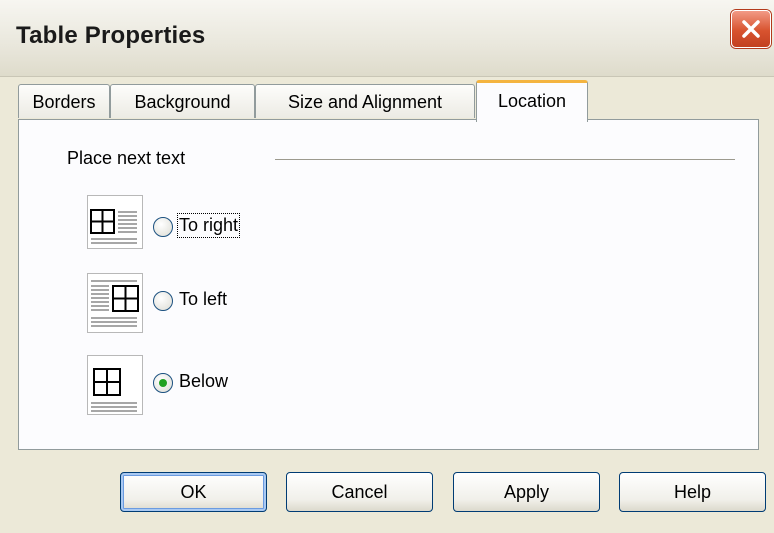  What do you see at coordinates (203, 381) in the screenshot?
I see `radio-label-below: Below` at bounding box center [203, 381].